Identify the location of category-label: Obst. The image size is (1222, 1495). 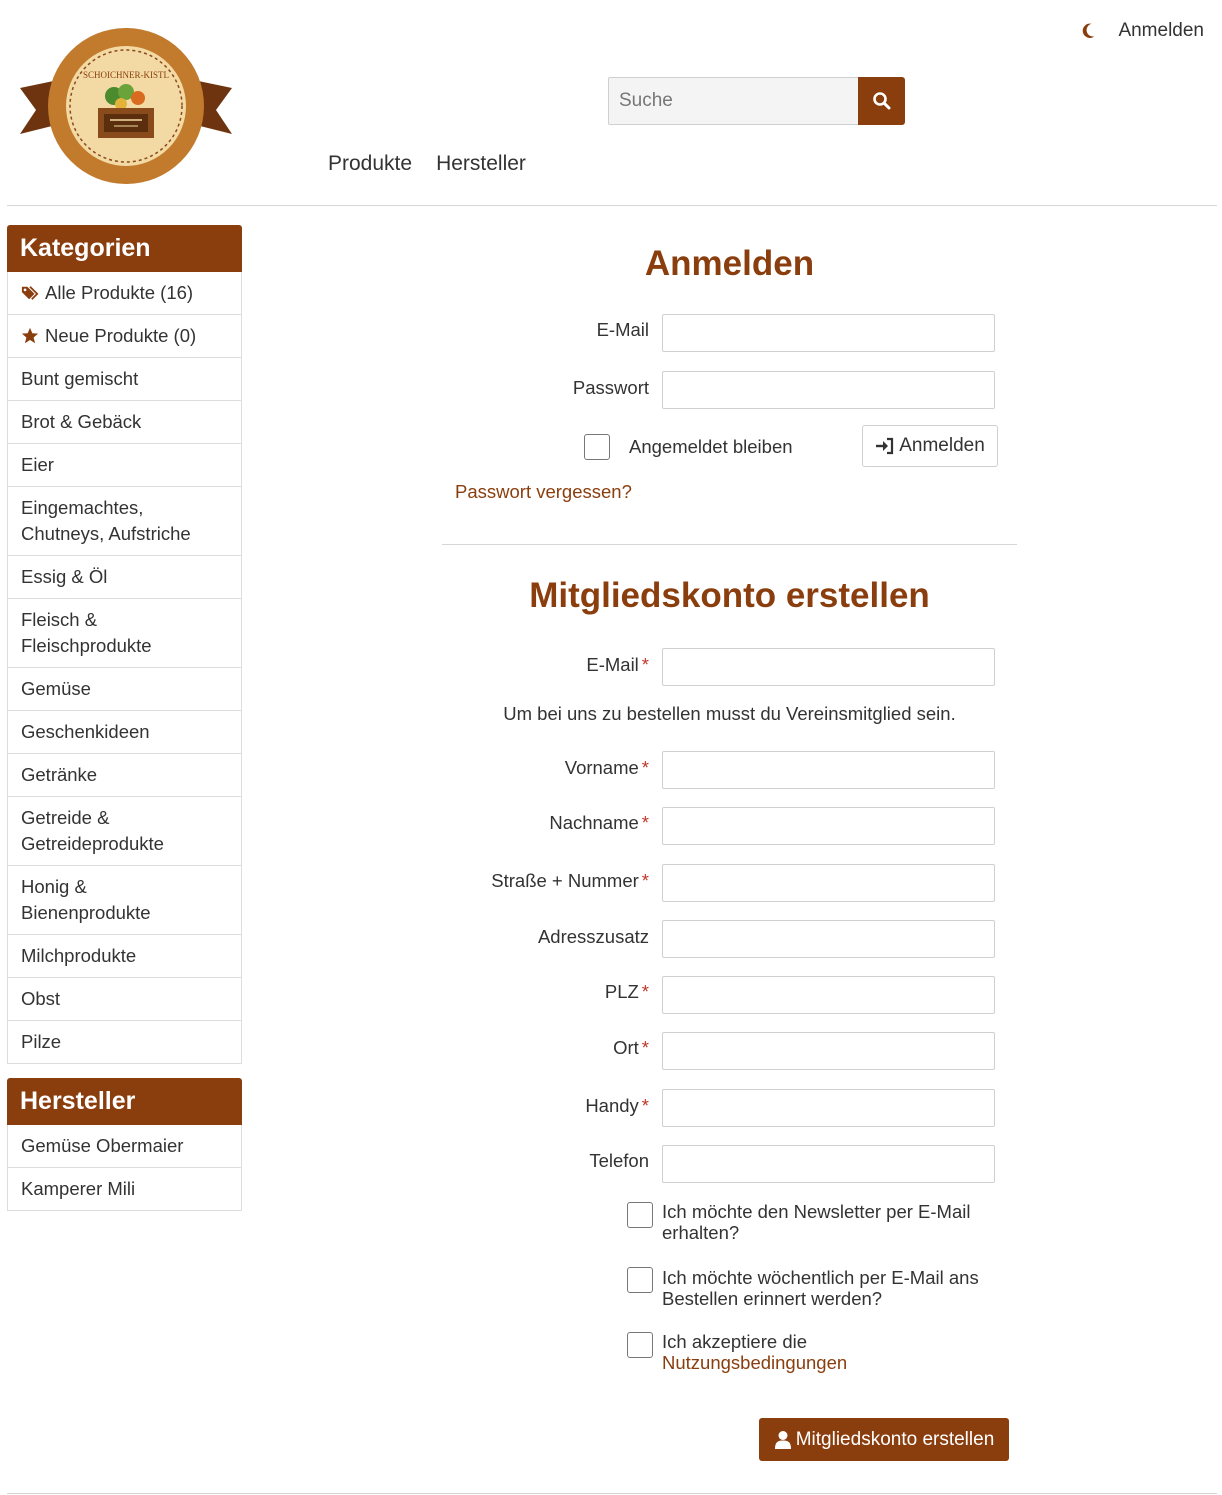
(41, 998).